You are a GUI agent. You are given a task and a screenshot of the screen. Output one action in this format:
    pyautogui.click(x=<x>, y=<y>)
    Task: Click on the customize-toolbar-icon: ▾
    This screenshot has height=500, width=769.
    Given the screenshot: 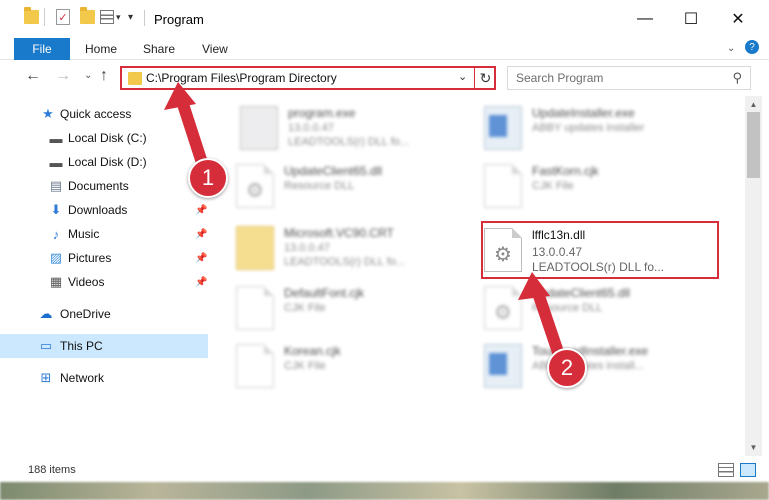 What is the action you would take?
    pyautogui.click(x=130, y=17)
    